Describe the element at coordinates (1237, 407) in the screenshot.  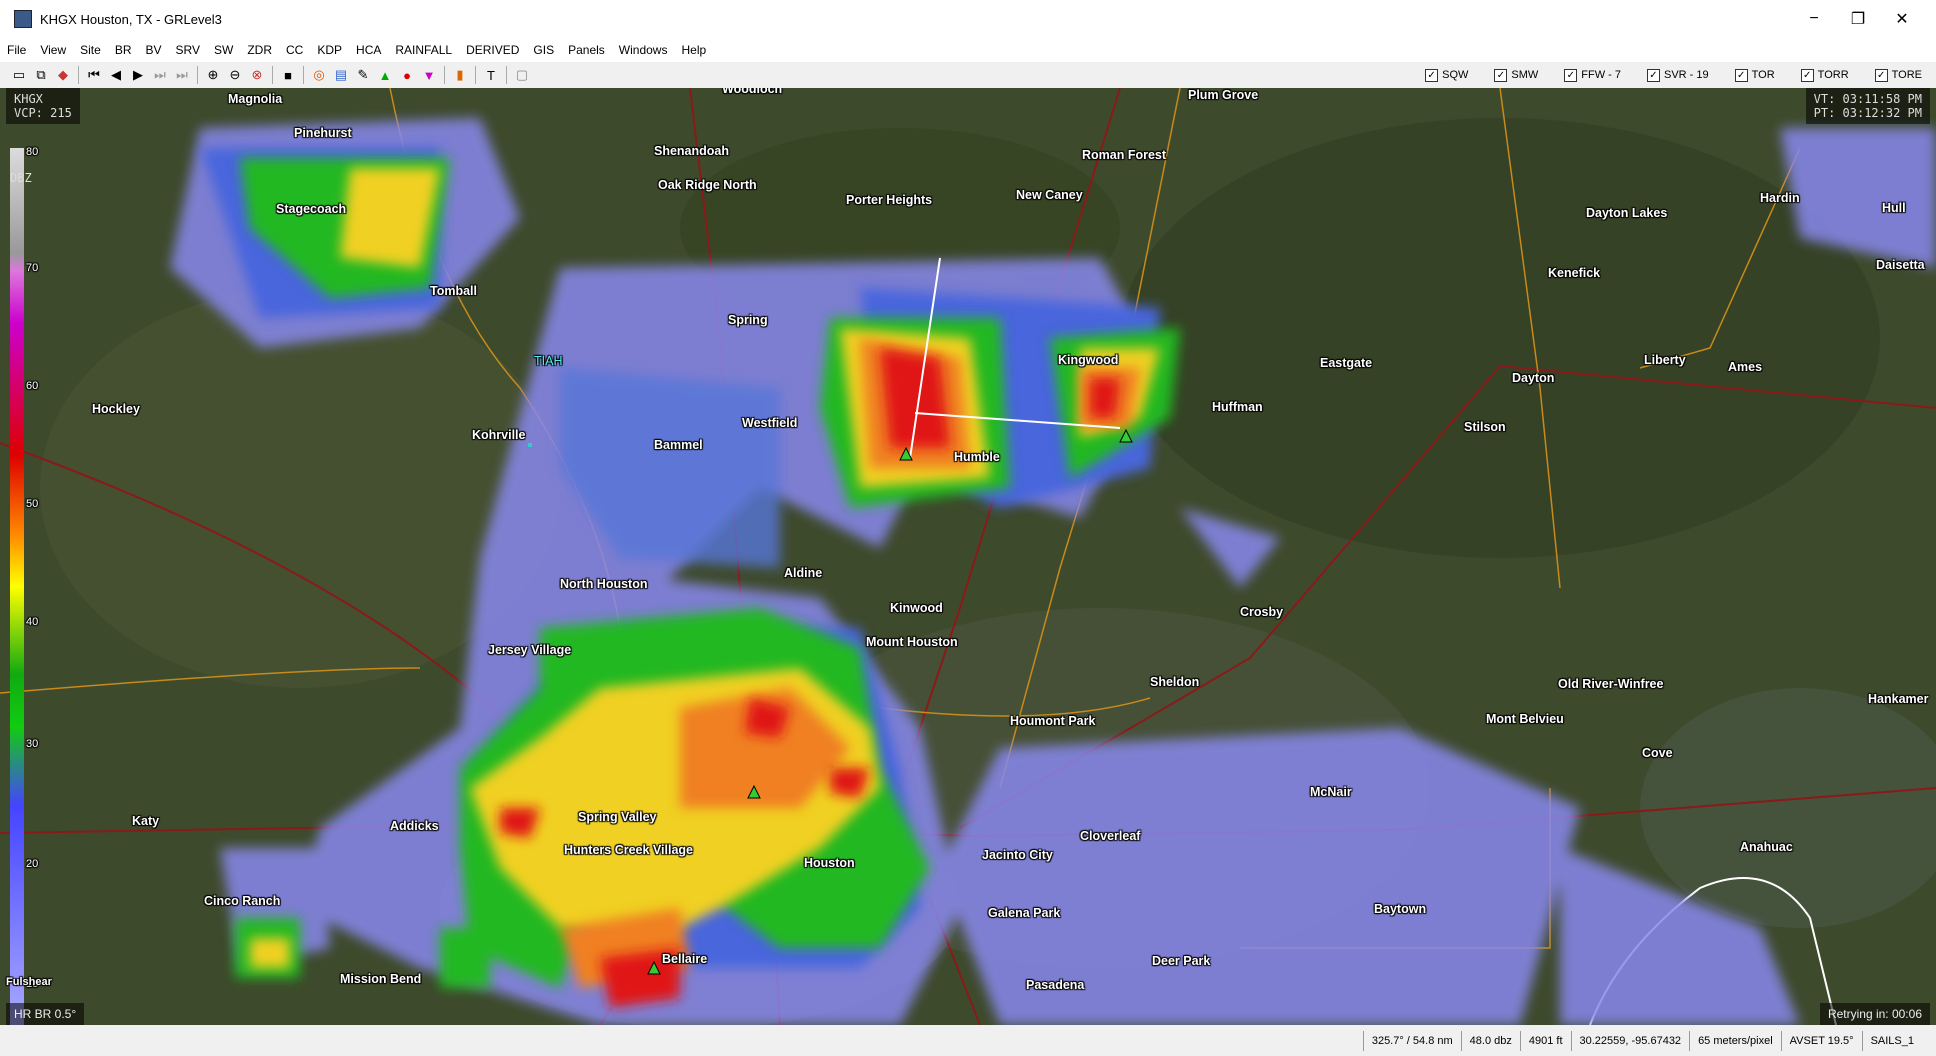
I see `city-label: Huffman` at that location.